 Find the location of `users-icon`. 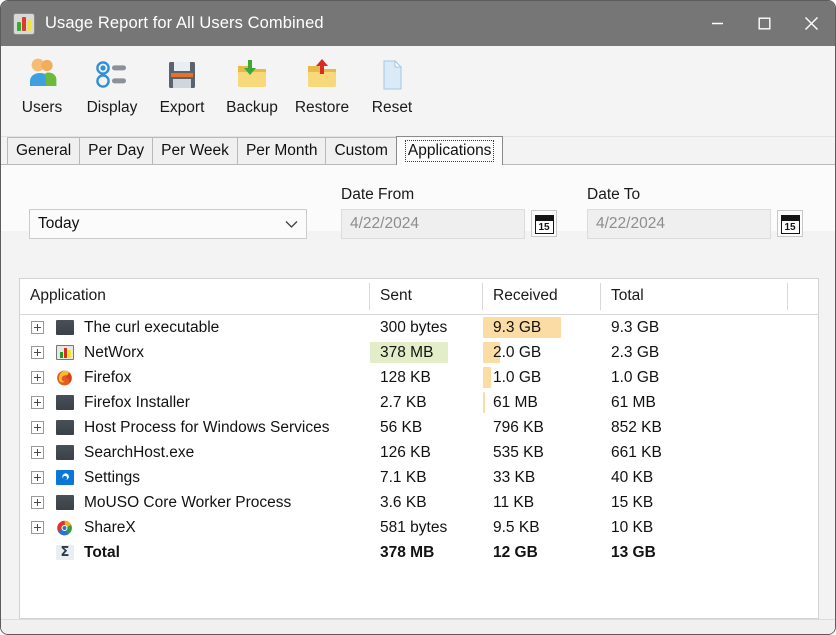

users-icon is located at coordinates (42, 75).